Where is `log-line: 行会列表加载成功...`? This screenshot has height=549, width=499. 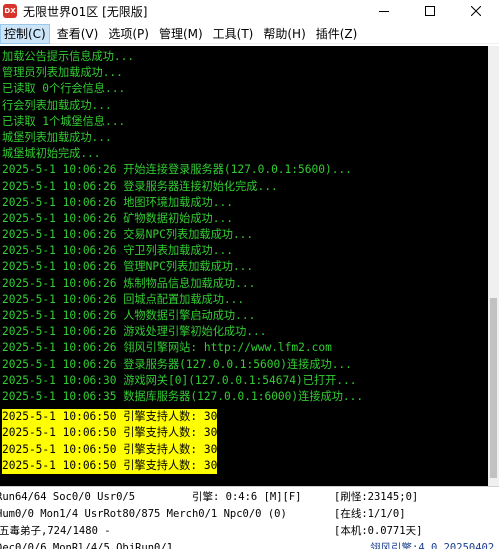 log-line: 行会列表加载成功... is located at coordinates (57, 105).